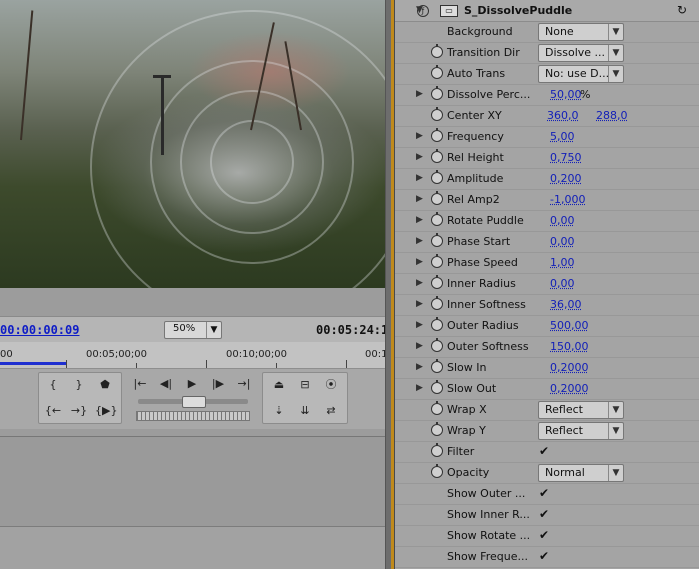  Describe the element at coordinates (615, 53) in the screenshot. I see `chevron-down-icon: ▼` at that location.